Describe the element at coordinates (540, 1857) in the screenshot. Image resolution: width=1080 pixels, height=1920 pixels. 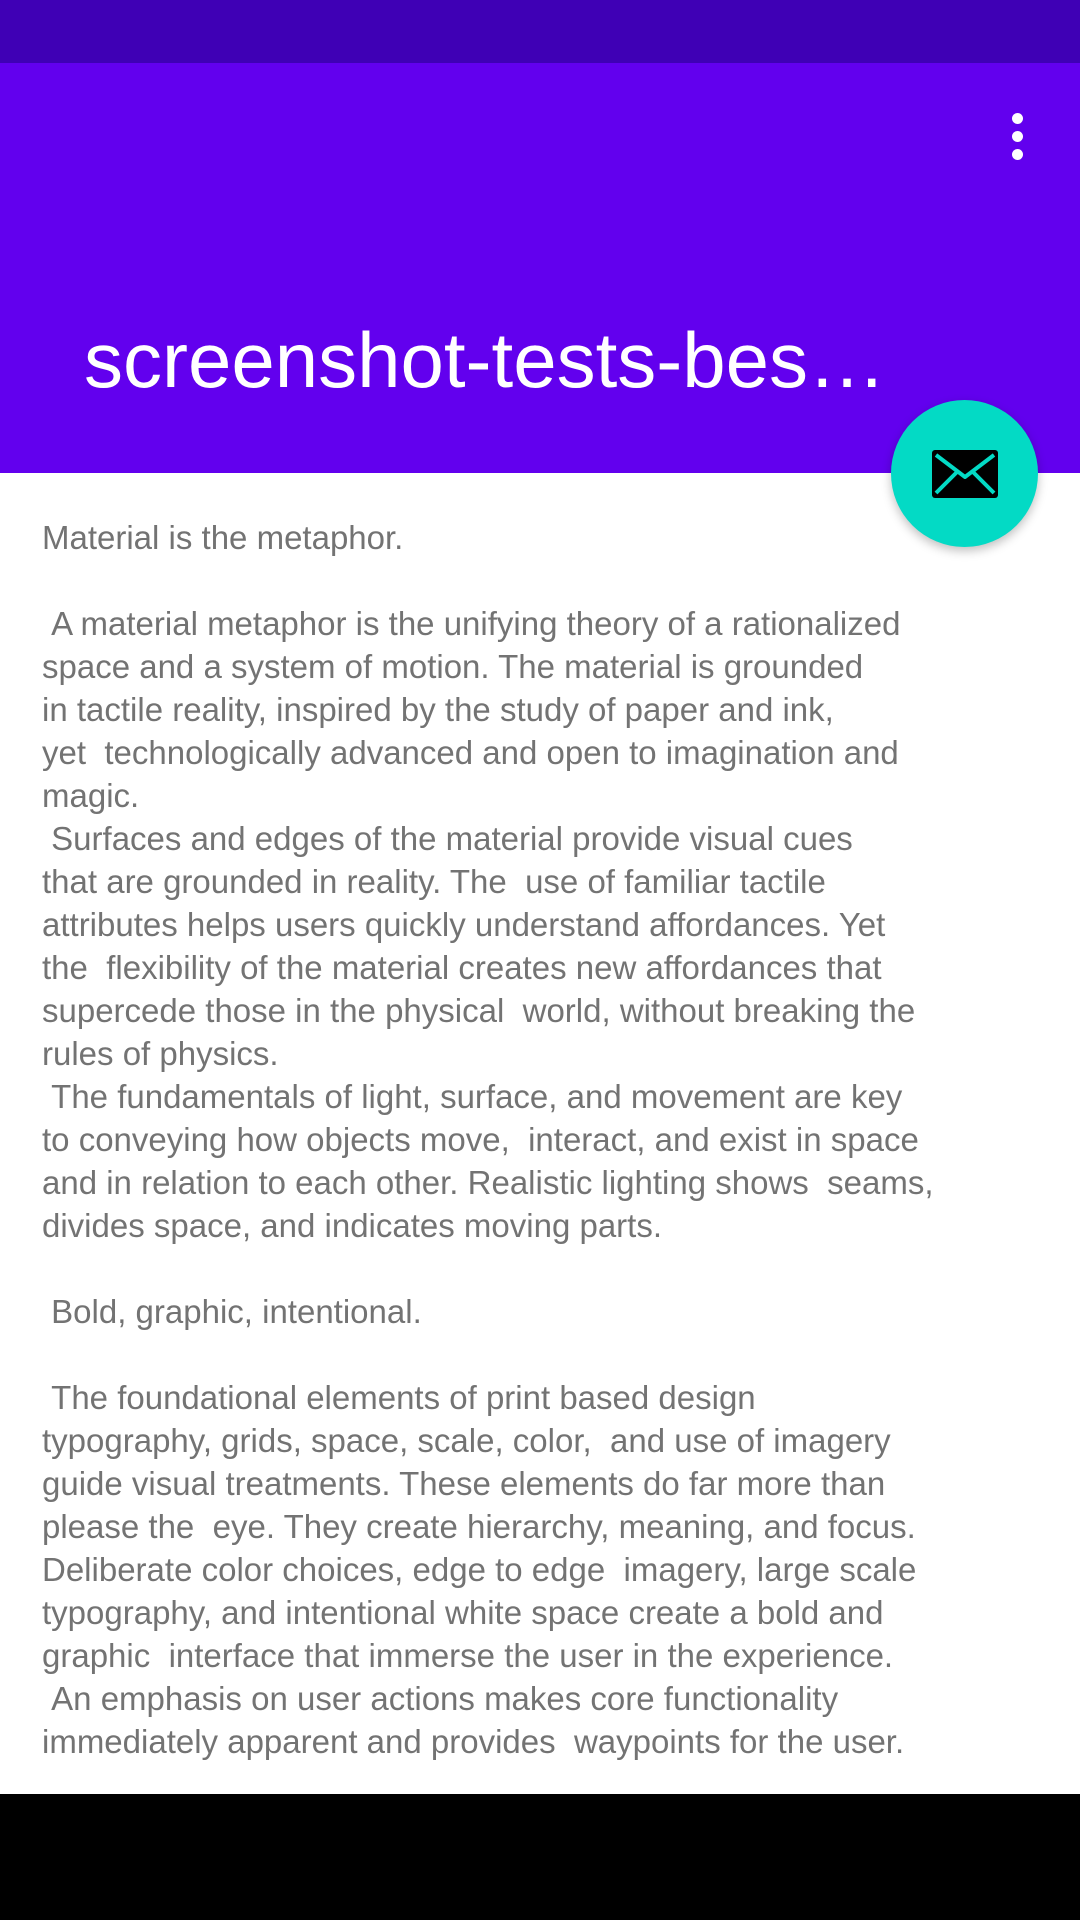
I see `navigation-bar` at that location.